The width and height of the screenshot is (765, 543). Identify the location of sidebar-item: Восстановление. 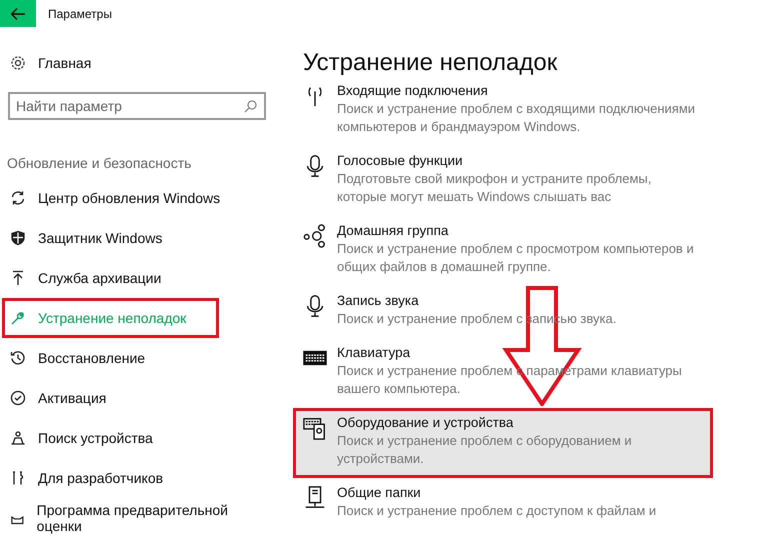
(90, 358).